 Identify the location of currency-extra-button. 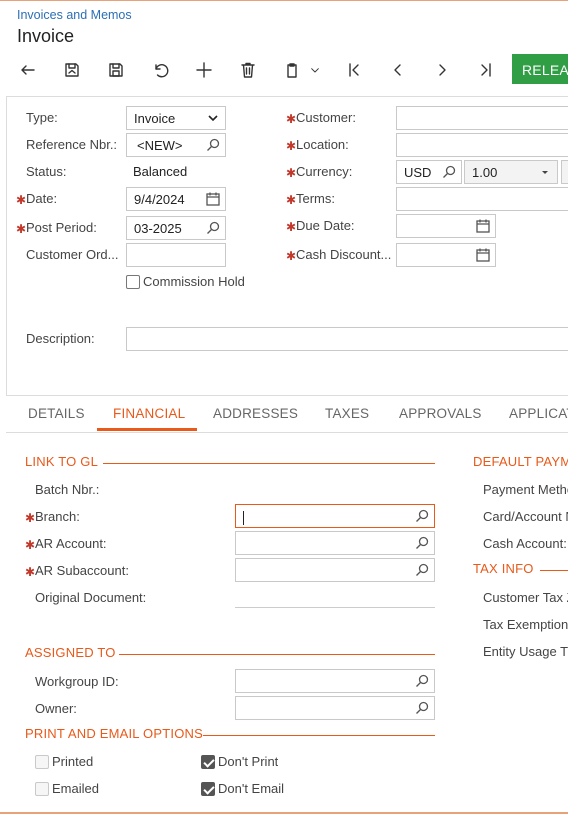
(564, 172).